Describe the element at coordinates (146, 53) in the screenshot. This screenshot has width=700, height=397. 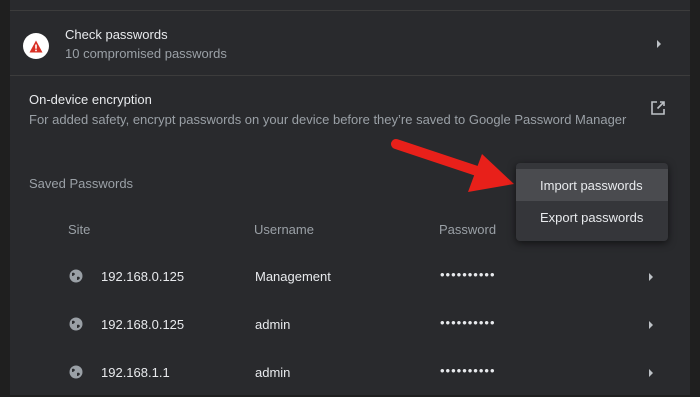
I see `check-passwords-subtitle: 10 compromised passwords` at that location.